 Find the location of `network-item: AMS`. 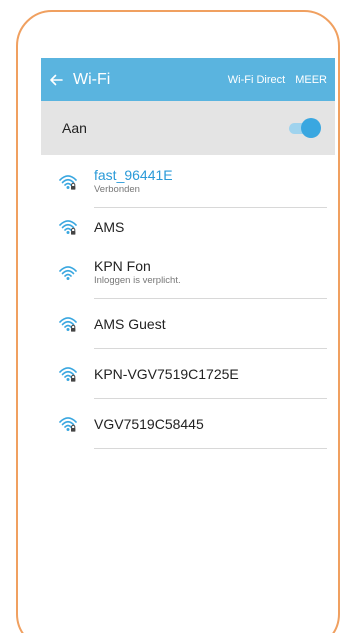

network-item: AMS is located at coordinates (188, 227).